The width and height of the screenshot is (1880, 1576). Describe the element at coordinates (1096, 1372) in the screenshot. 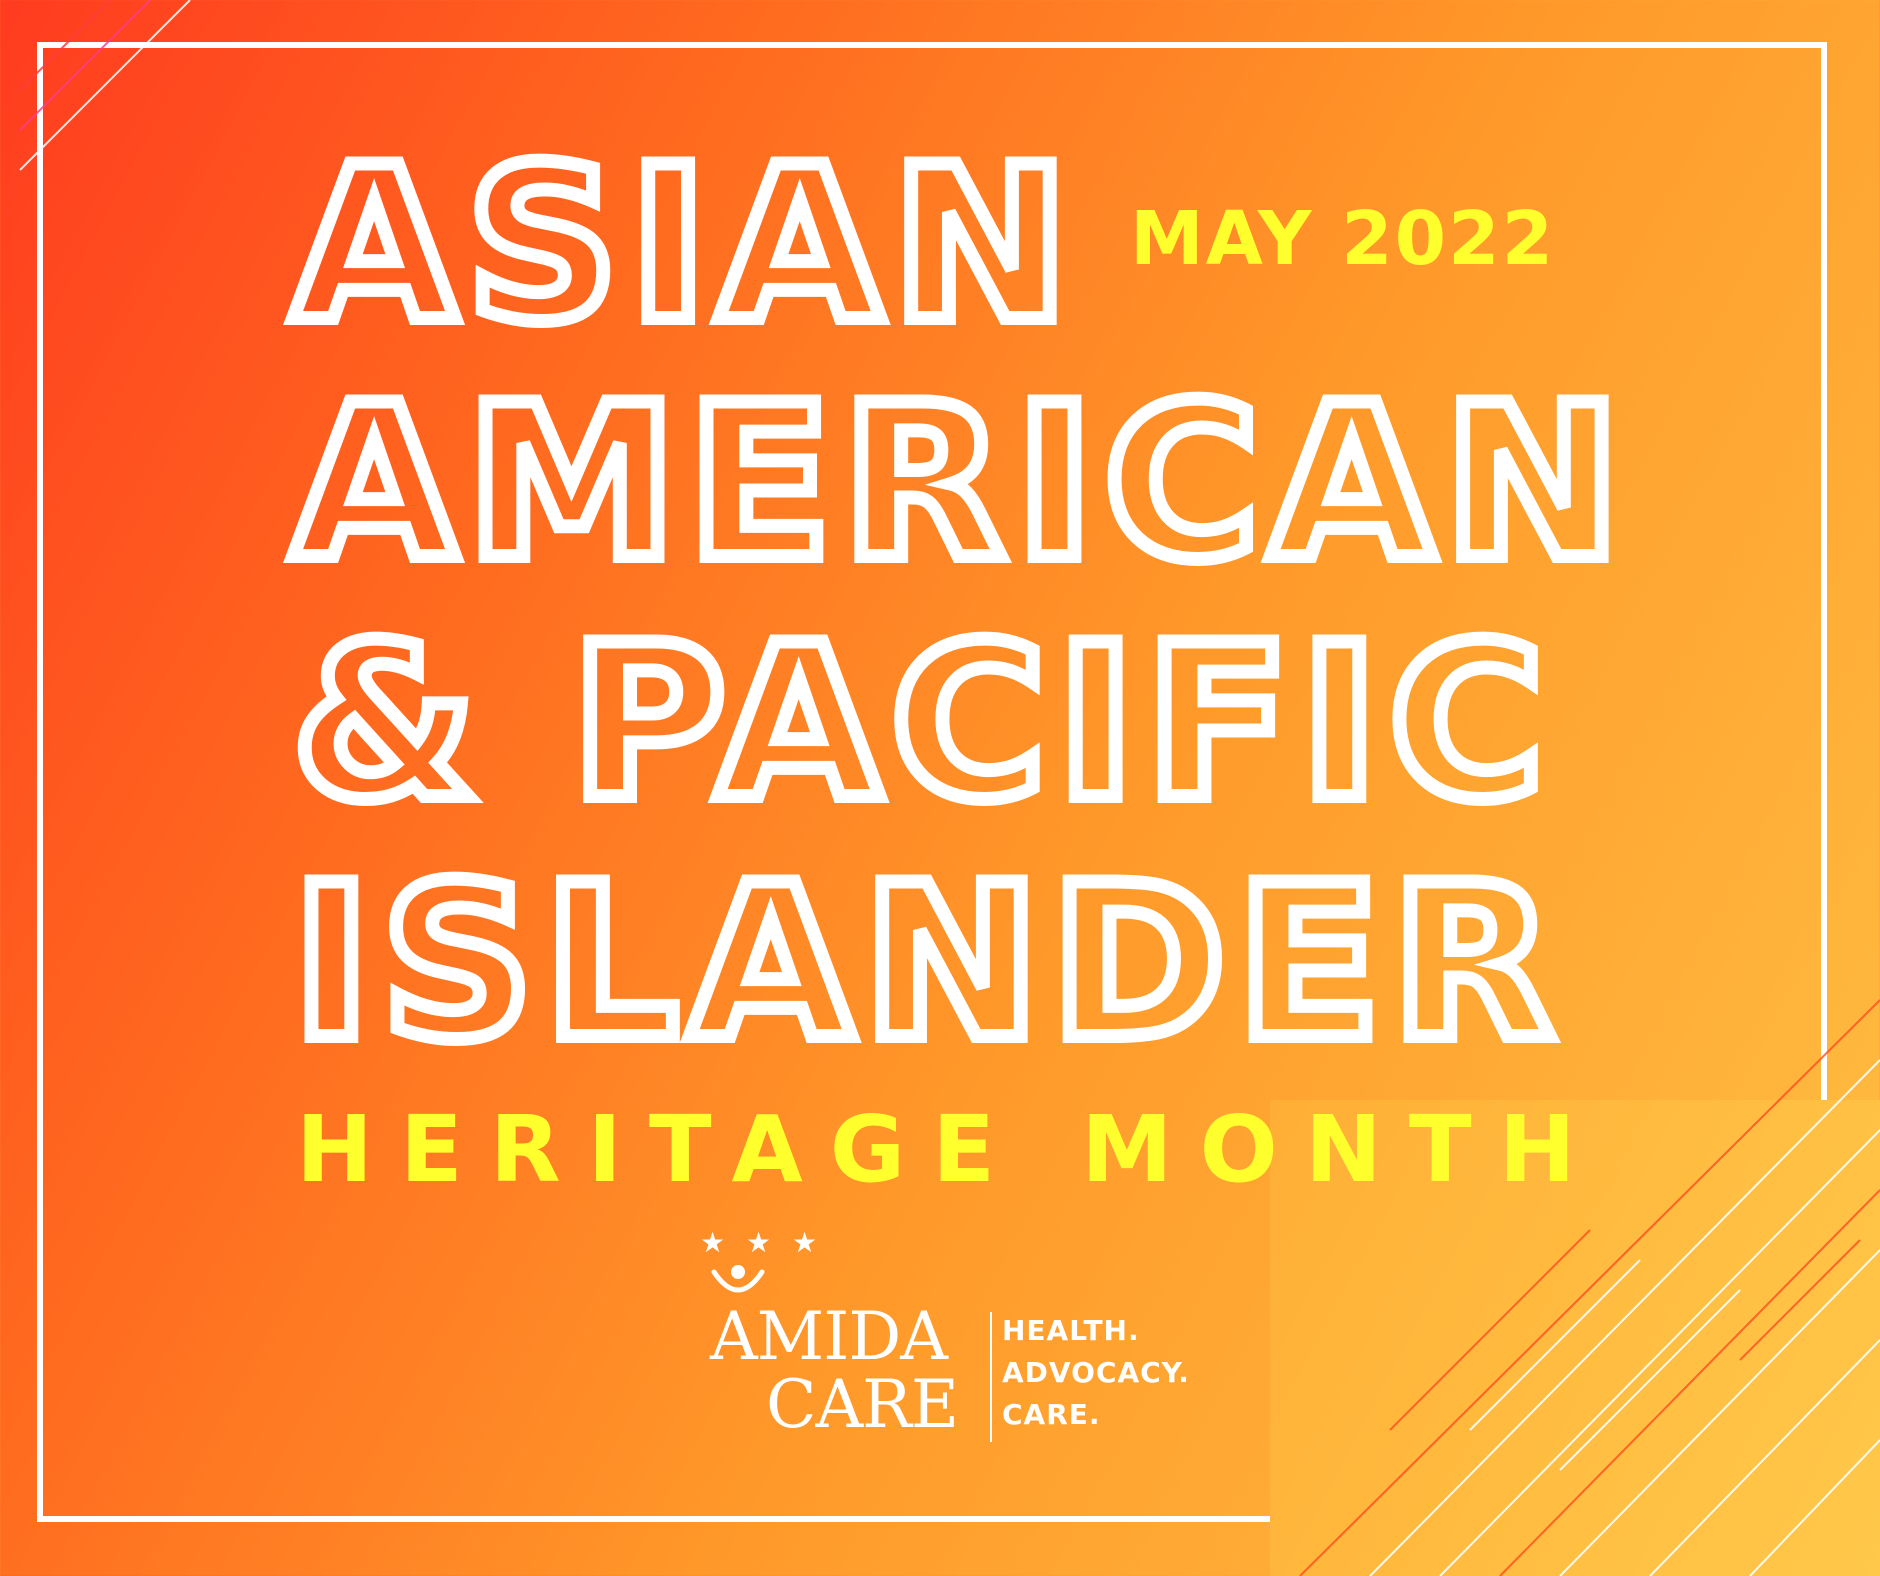

I see `logo-tagline-advocacy: ADVOCACY.` at that location.